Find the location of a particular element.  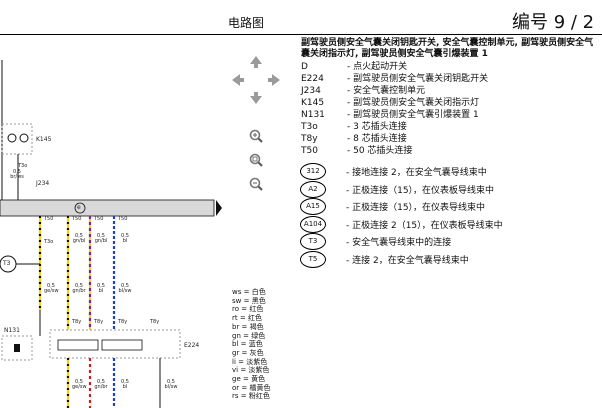

bus-label: J234 is located at coordinates (43, 183).